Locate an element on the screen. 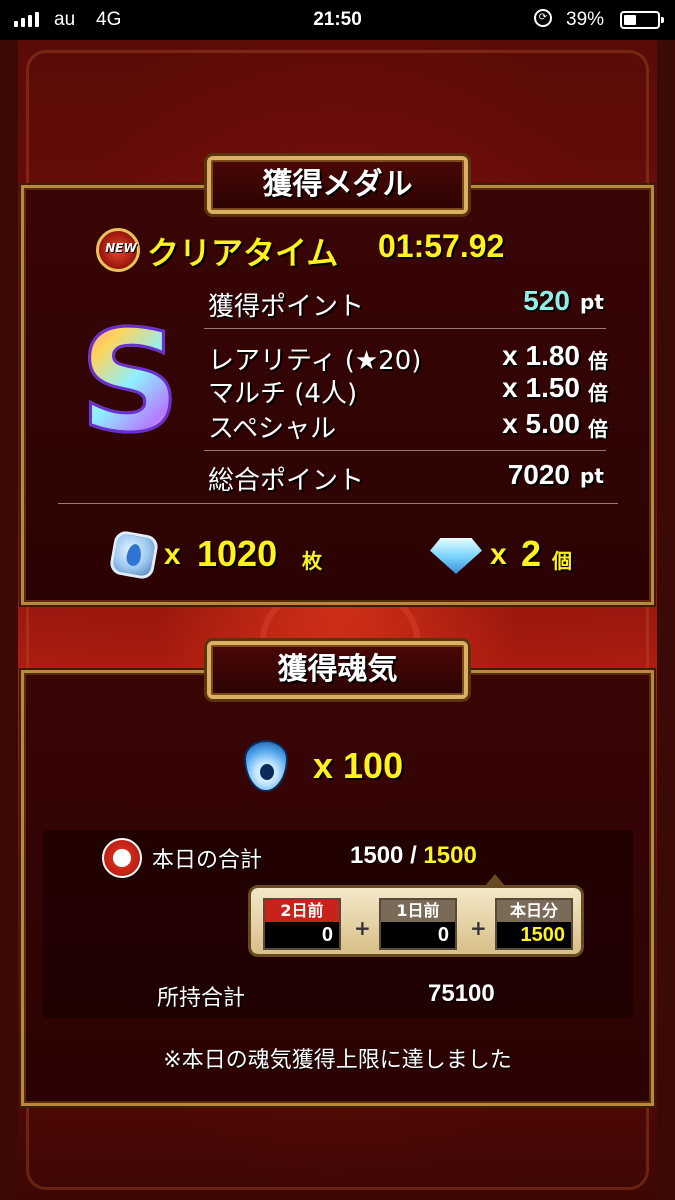 Image resolution: width=675 pixels, height=1200 pixels. earned-points-label: 獲得ポイント is located at coordinates (286, 307).